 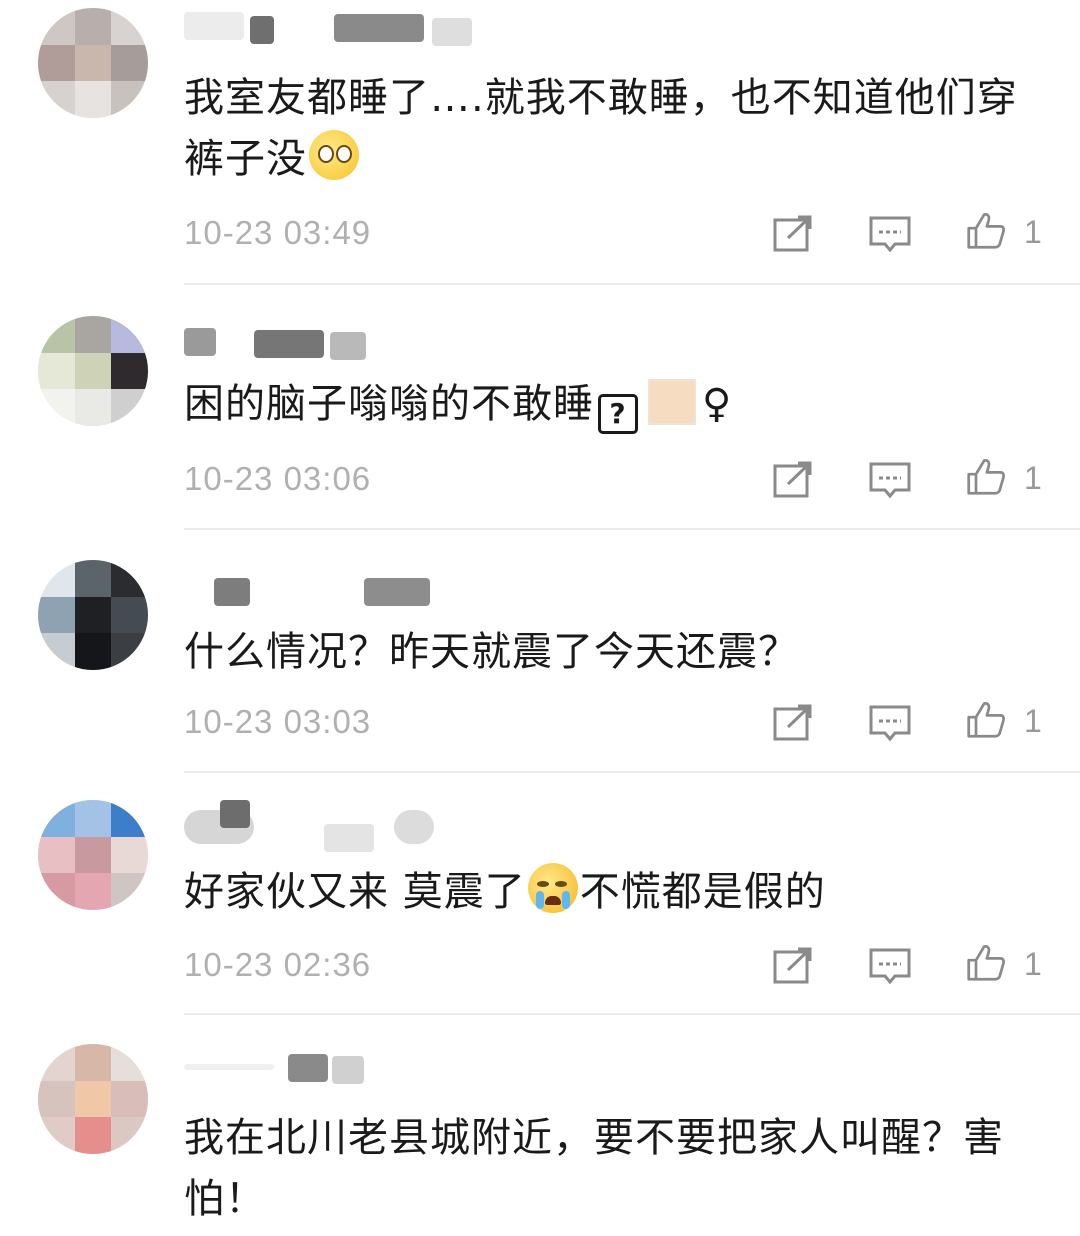 I want to click on comment-text: 我室友都睡了….就我不敢睡，也不知道他们穿裤子没, so click(x=601, y=128).